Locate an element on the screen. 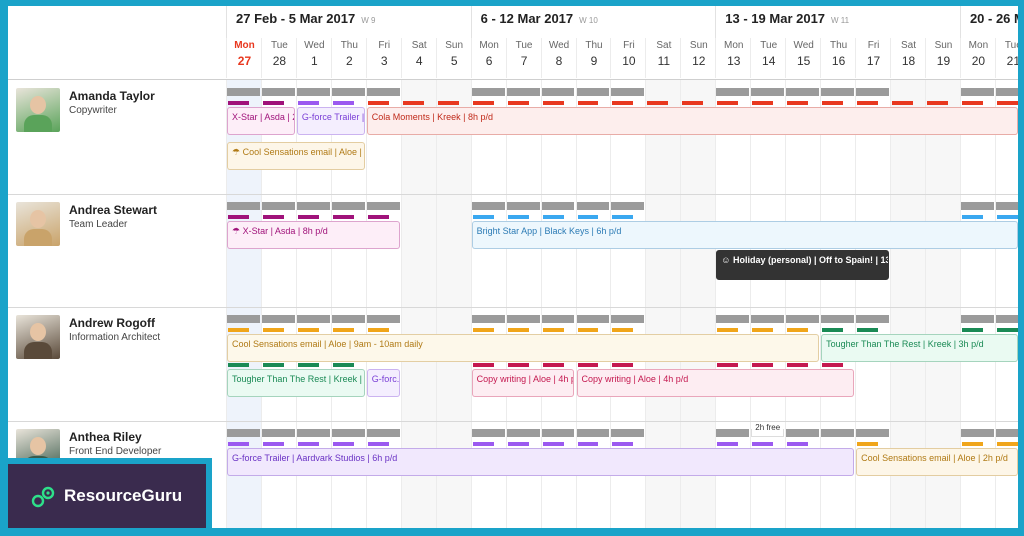  day-header: Fri 17 is located at coordinates (873, 58).